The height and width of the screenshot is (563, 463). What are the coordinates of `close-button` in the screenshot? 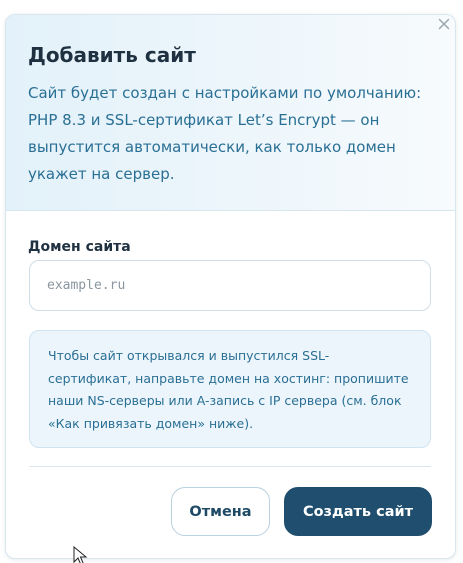 It's located at (444, 24).